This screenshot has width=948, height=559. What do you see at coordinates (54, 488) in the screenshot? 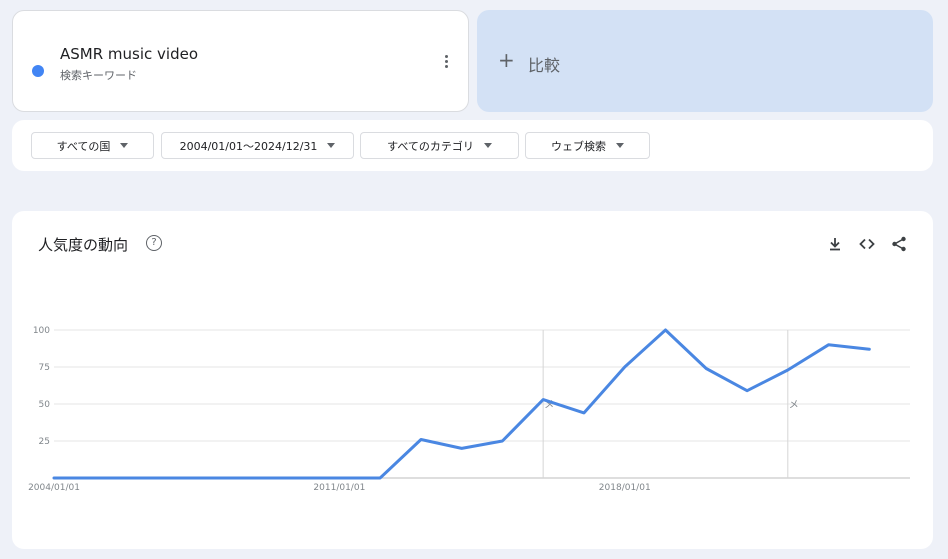
I see `x-tick-label: 2004/01/01` at bounding box center [54, 488].